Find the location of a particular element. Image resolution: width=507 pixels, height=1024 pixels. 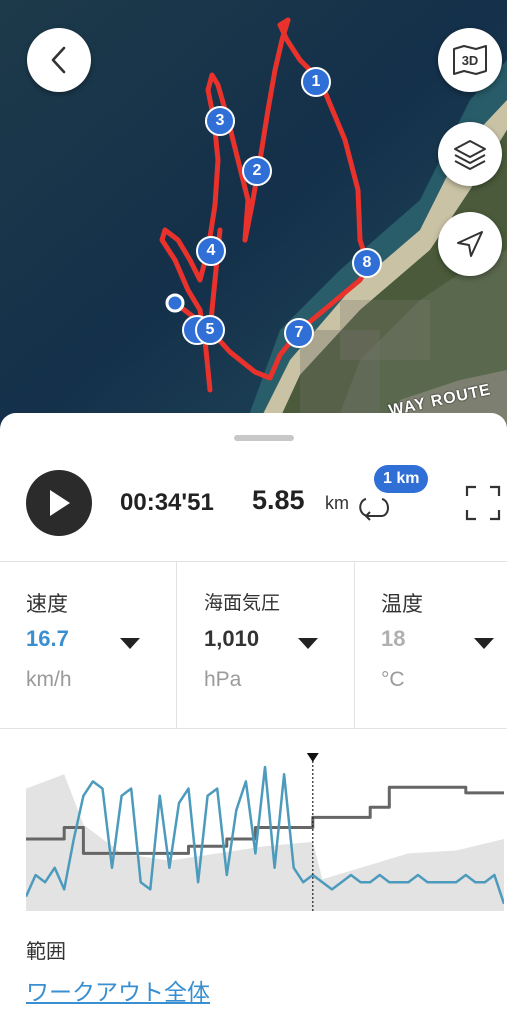

lap-marker-4: 4 is located at coordinates (211, 251).